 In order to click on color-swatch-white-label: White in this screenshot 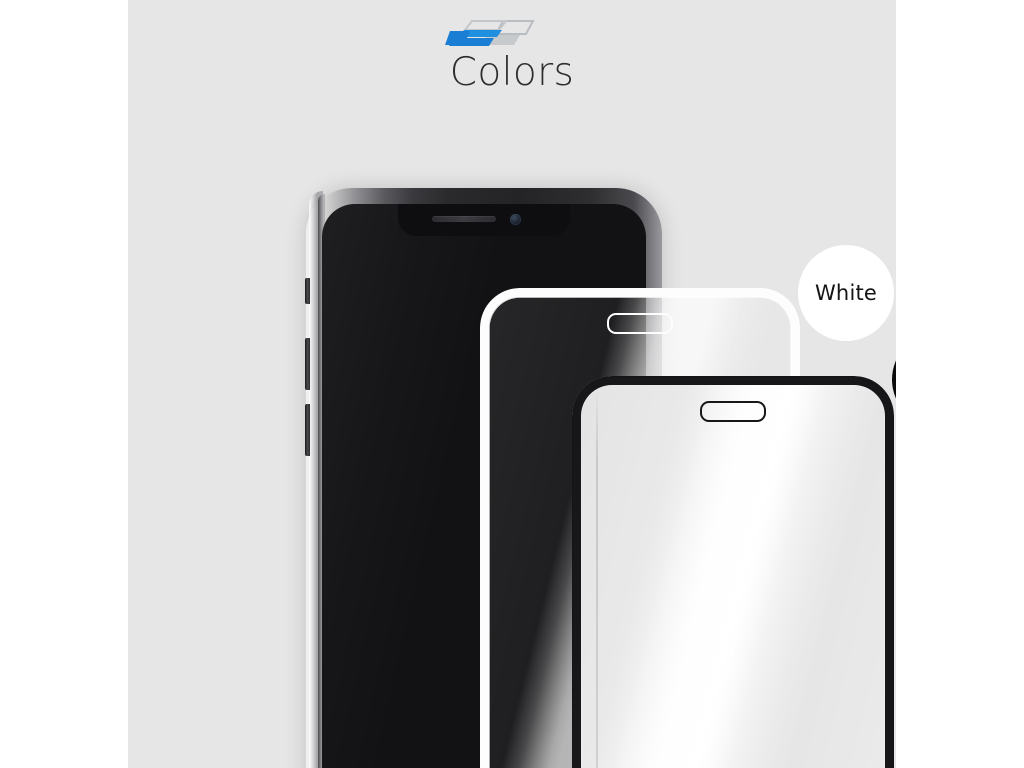, I will do `click(846, 293)`.